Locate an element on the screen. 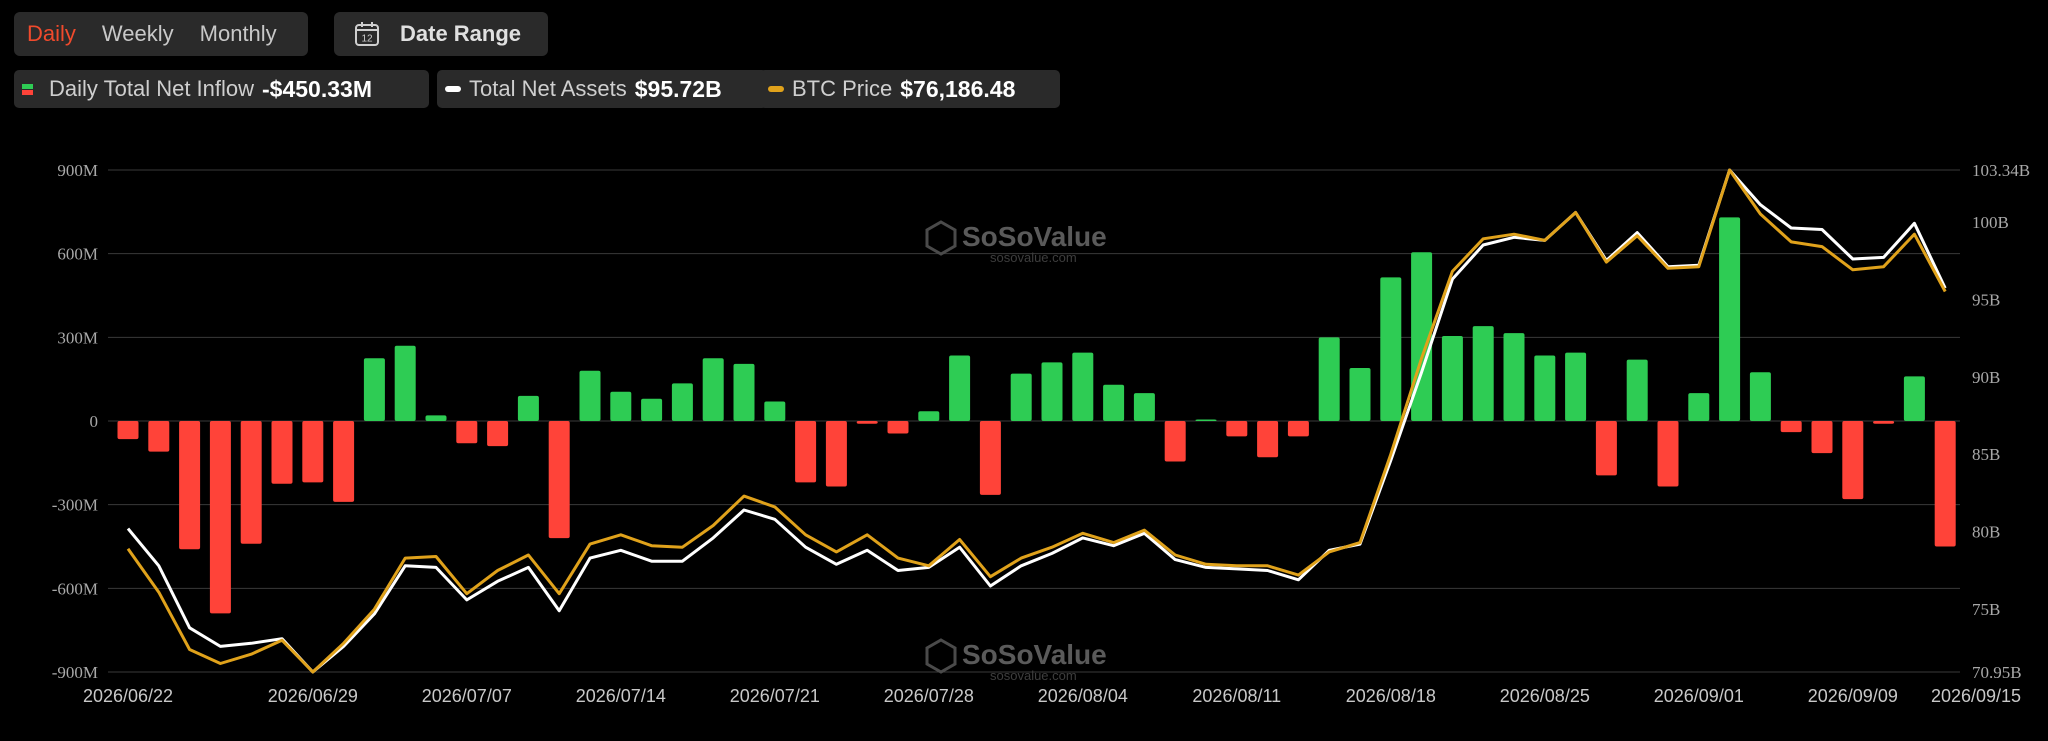 Image resolution: width=2048 pixels, height=741 pixels. right-axis-tick: 103.34B is located at coordinates (2001, 170).